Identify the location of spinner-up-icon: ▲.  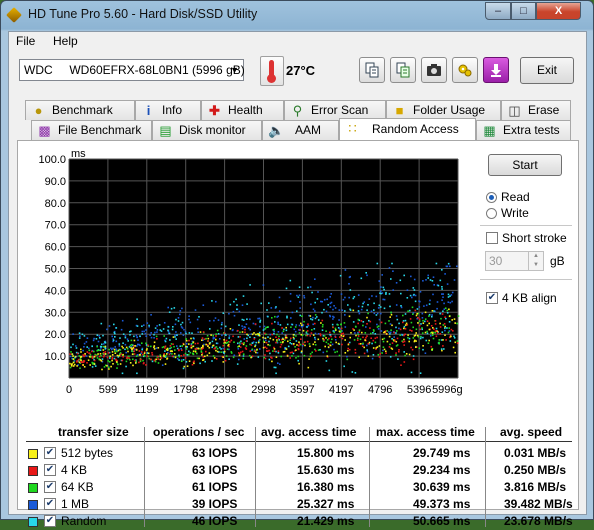
(535, 256).